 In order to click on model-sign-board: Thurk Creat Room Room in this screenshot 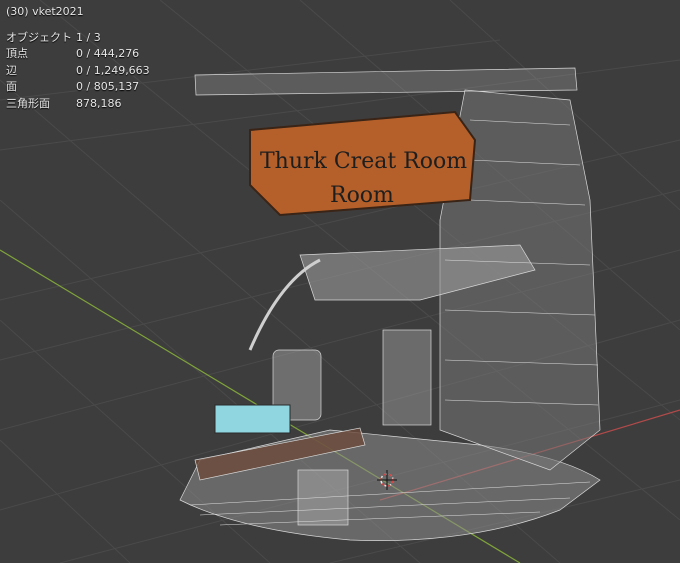, I will do `click(363, 163)`.